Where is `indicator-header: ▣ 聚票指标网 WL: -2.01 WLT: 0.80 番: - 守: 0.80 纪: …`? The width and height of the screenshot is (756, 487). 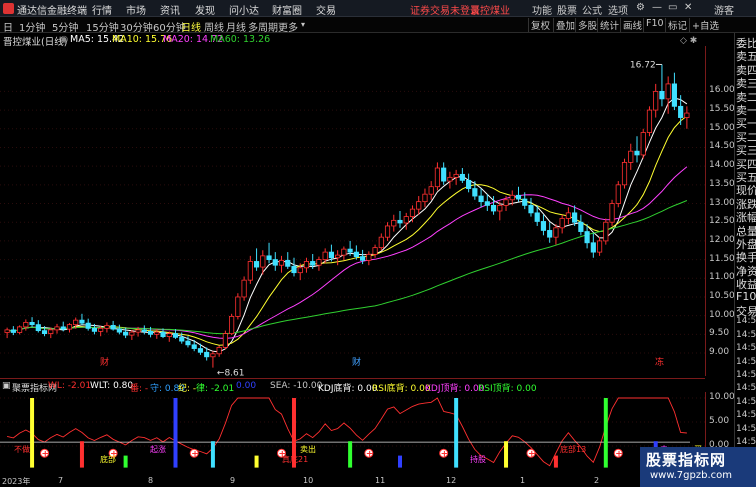
indicator-header: ▣ 聚票指标网 WL: -2.01 WLT: 0.80 番: - 守: 0.80 纪: … is located at coordinates (352, 386).